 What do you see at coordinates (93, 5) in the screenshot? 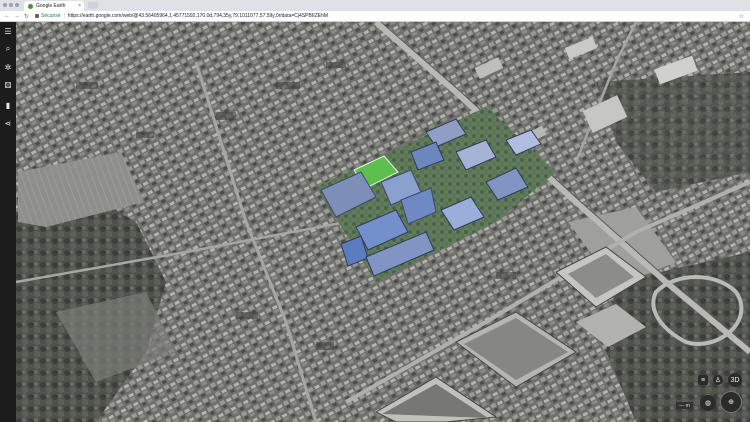
I see `new-tab-button` at bounding box center [93, 5].